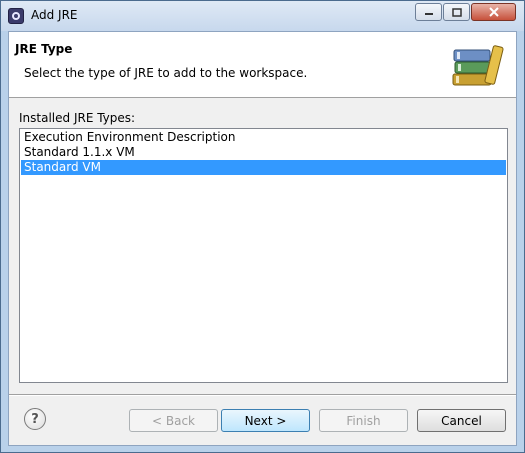 Image resolution: width=525 pixels, height=453 pixels. I want to click on help-button: ?, so click(35, 419).